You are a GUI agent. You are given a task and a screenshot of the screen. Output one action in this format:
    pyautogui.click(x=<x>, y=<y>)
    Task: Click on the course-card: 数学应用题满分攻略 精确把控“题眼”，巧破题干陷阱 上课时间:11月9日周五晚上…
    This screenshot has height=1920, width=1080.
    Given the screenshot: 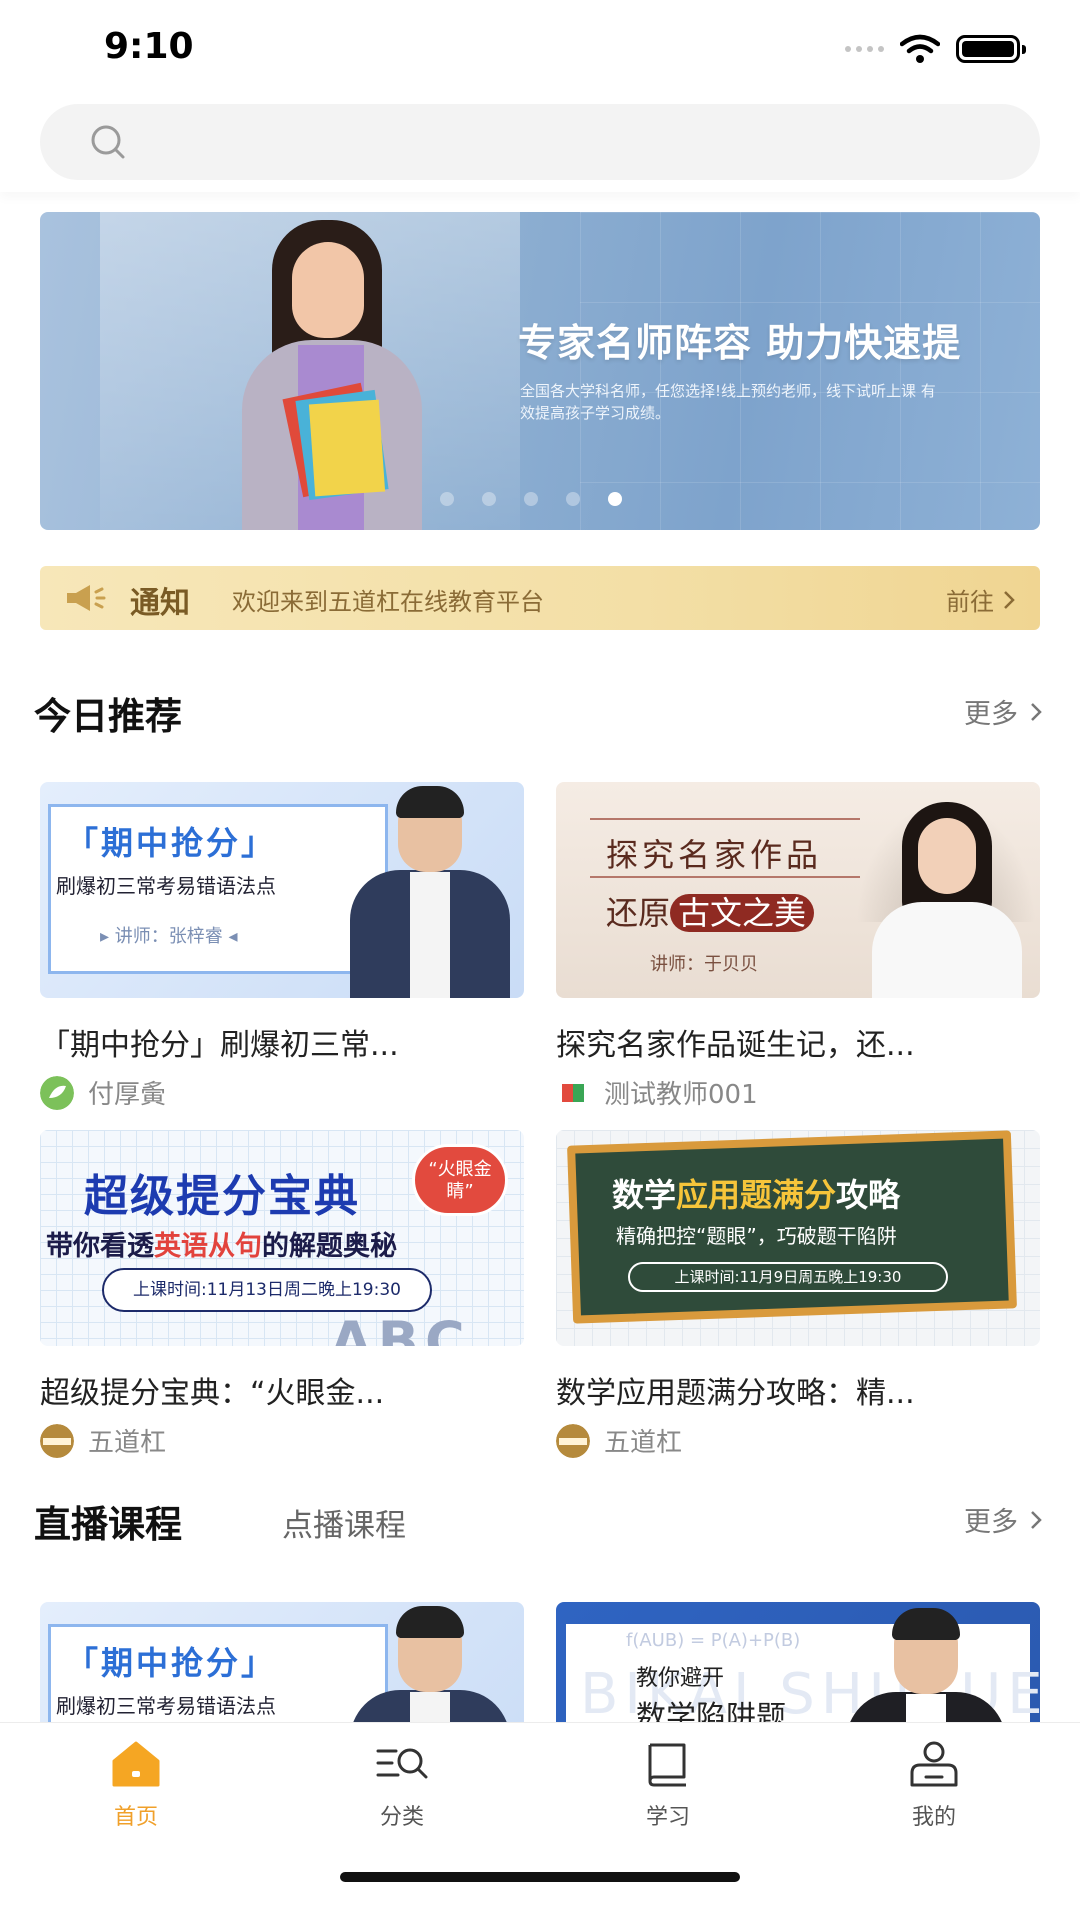 What is the action you would take?
    pyautogui.click(x=798, y=1294)
    